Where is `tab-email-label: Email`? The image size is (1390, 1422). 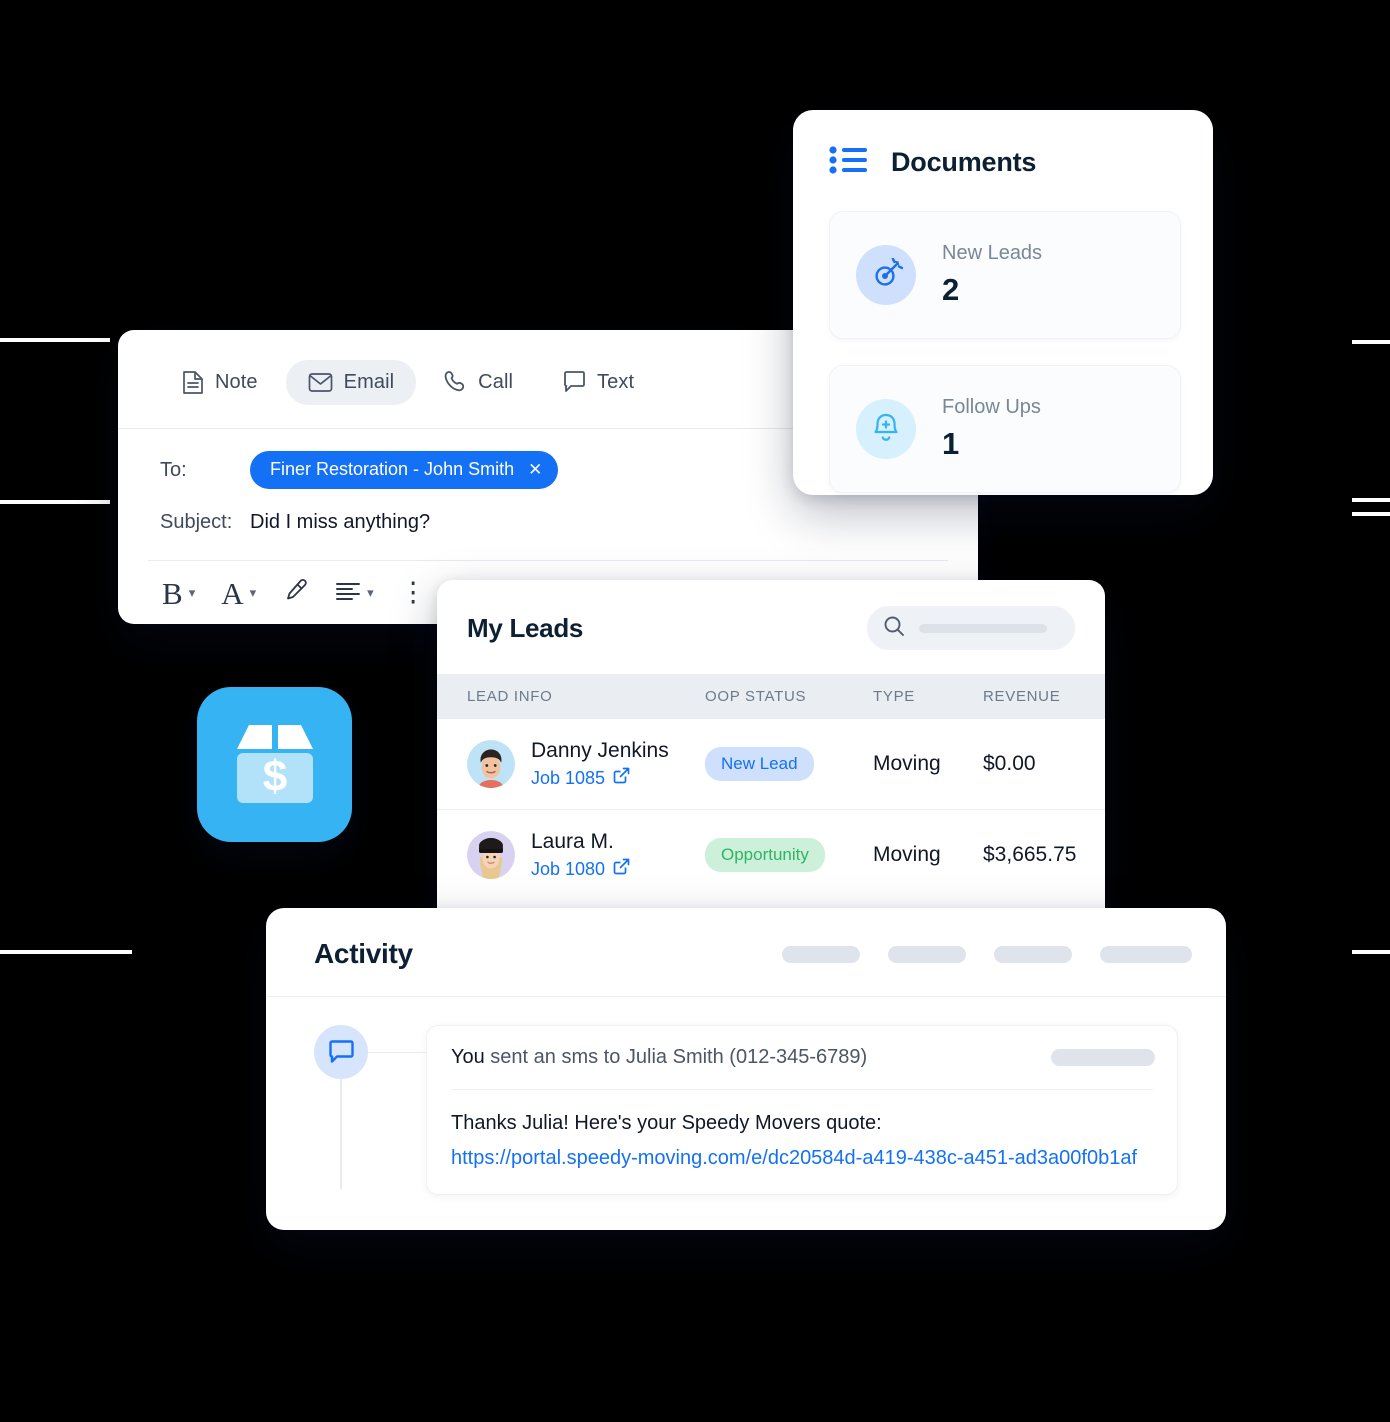
tab-email-label: Email is located at coordinates (369, 381).